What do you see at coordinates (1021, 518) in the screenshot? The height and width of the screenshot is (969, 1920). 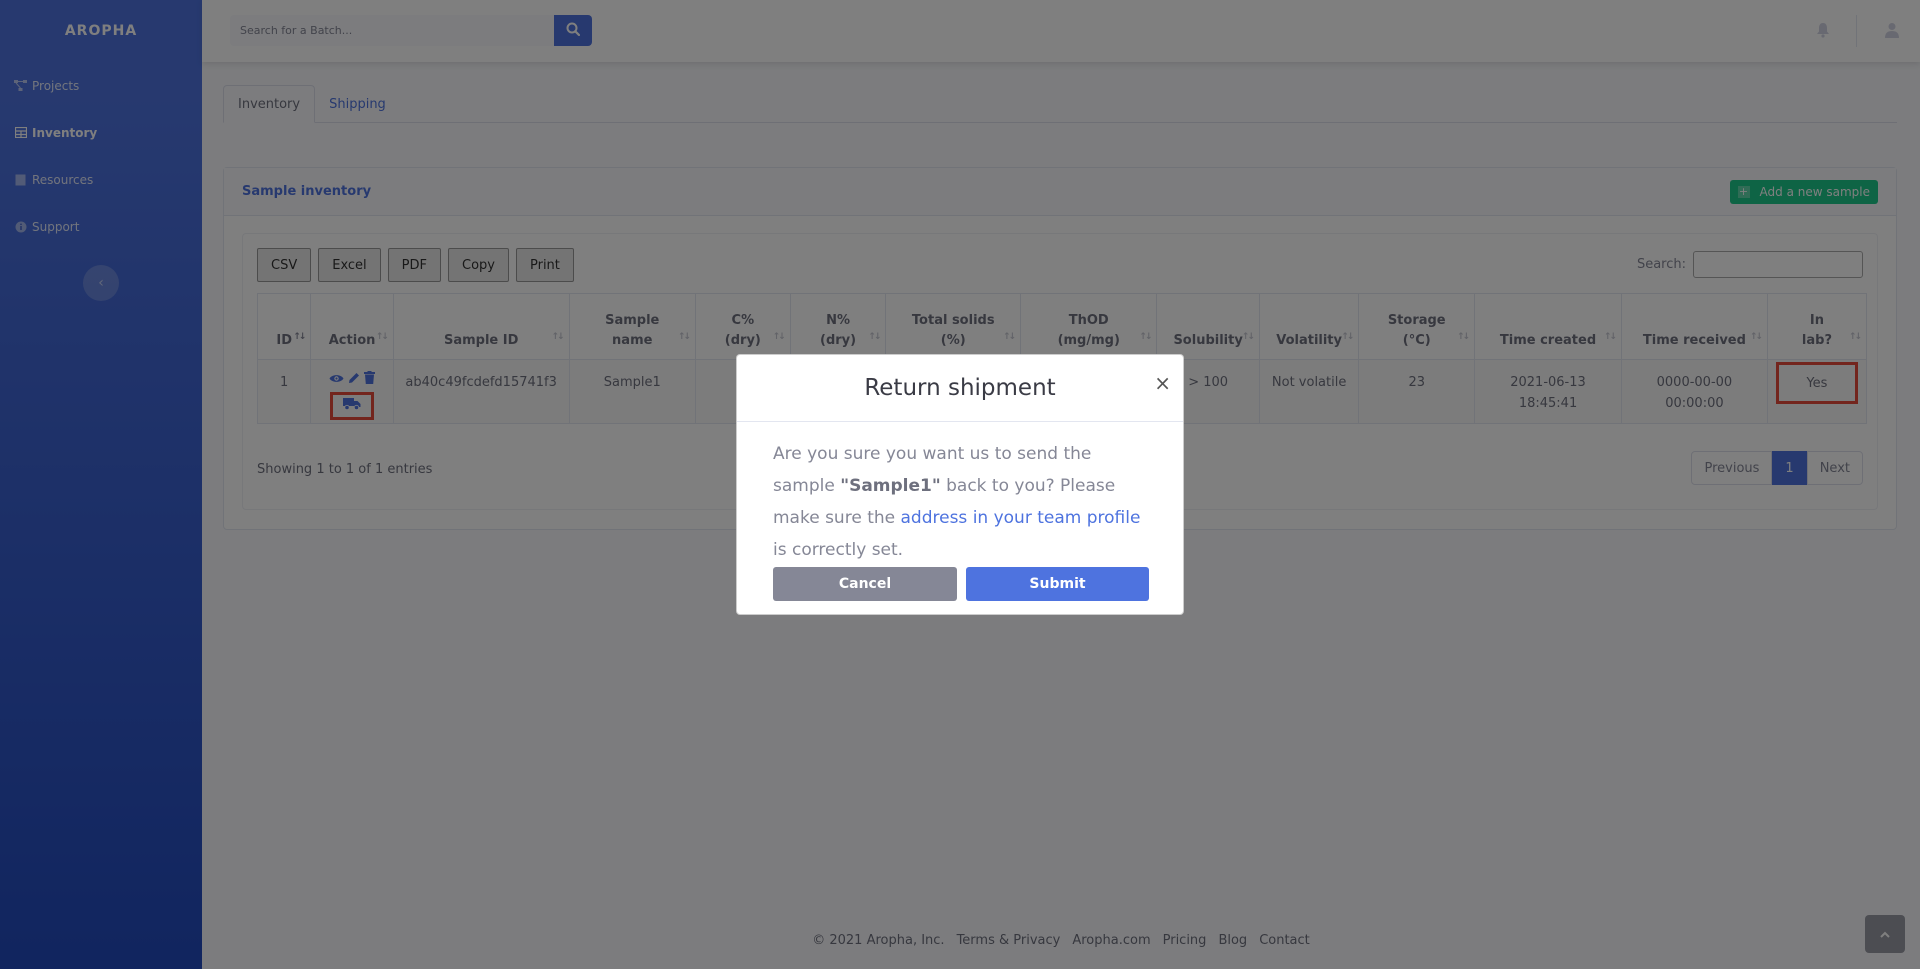 I see `team-profile-link: address in your team profile` at bounding box center [1021, 518].